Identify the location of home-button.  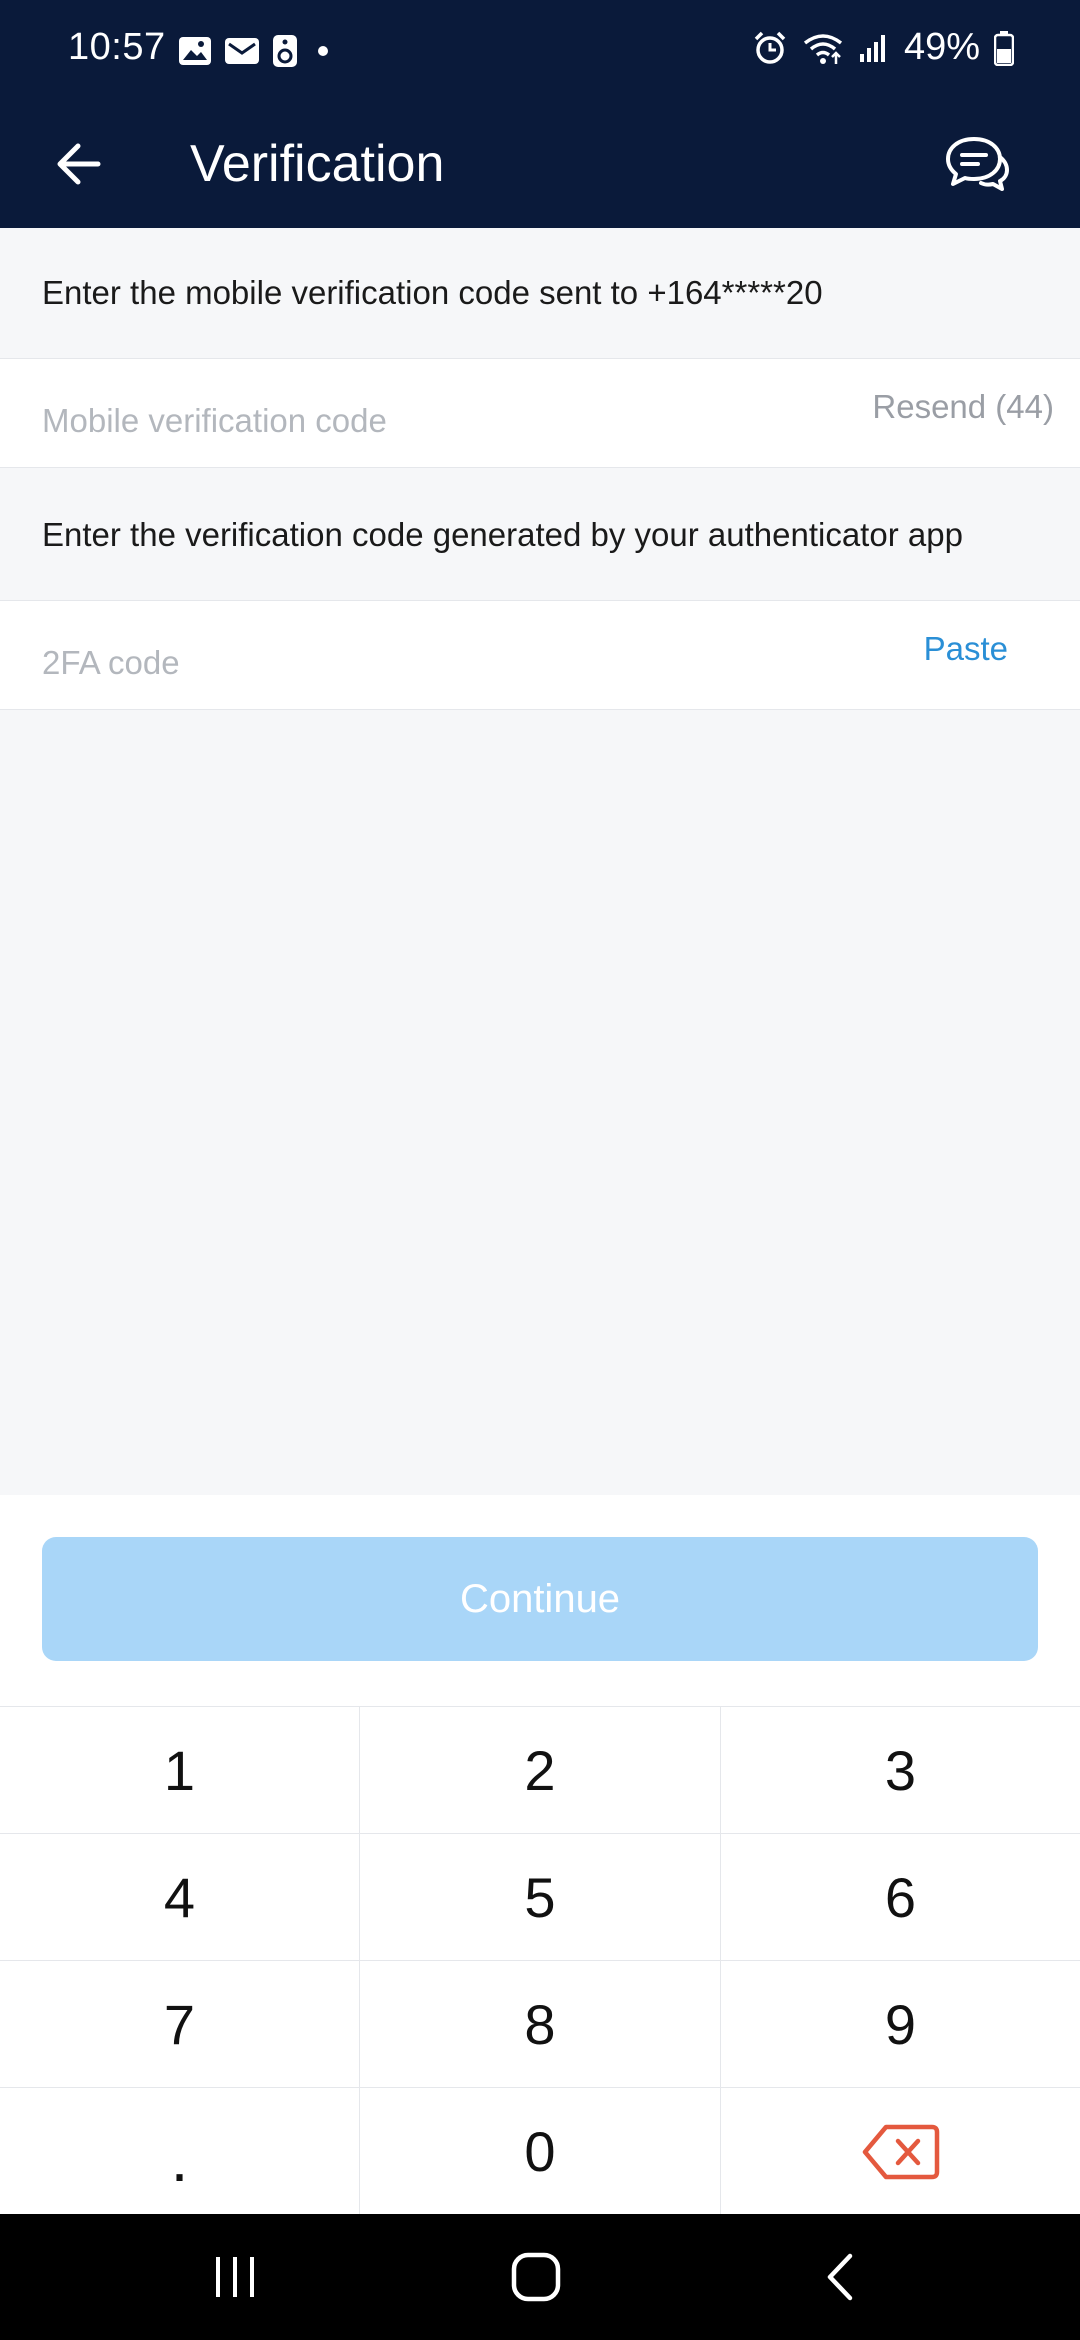
(536, 2277).